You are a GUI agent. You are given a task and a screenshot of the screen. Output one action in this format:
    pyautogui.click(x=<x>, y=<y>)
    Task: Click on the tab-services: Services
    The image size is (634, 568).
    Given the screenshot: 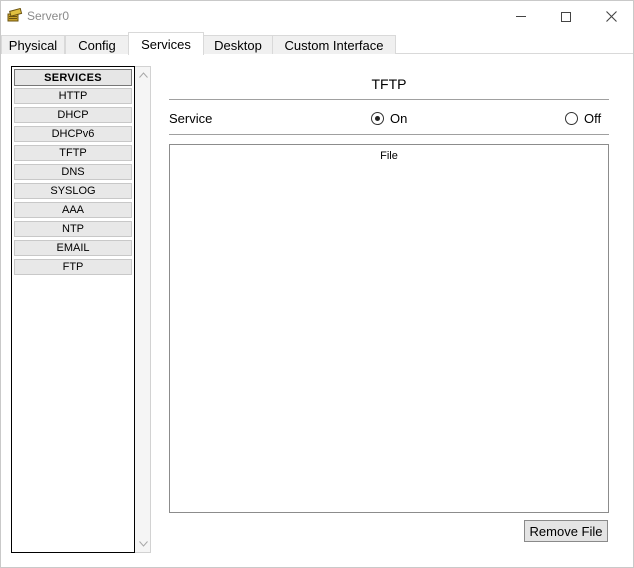 What is the action you would take?
    pyautogui.click(x=166, y=43)
    